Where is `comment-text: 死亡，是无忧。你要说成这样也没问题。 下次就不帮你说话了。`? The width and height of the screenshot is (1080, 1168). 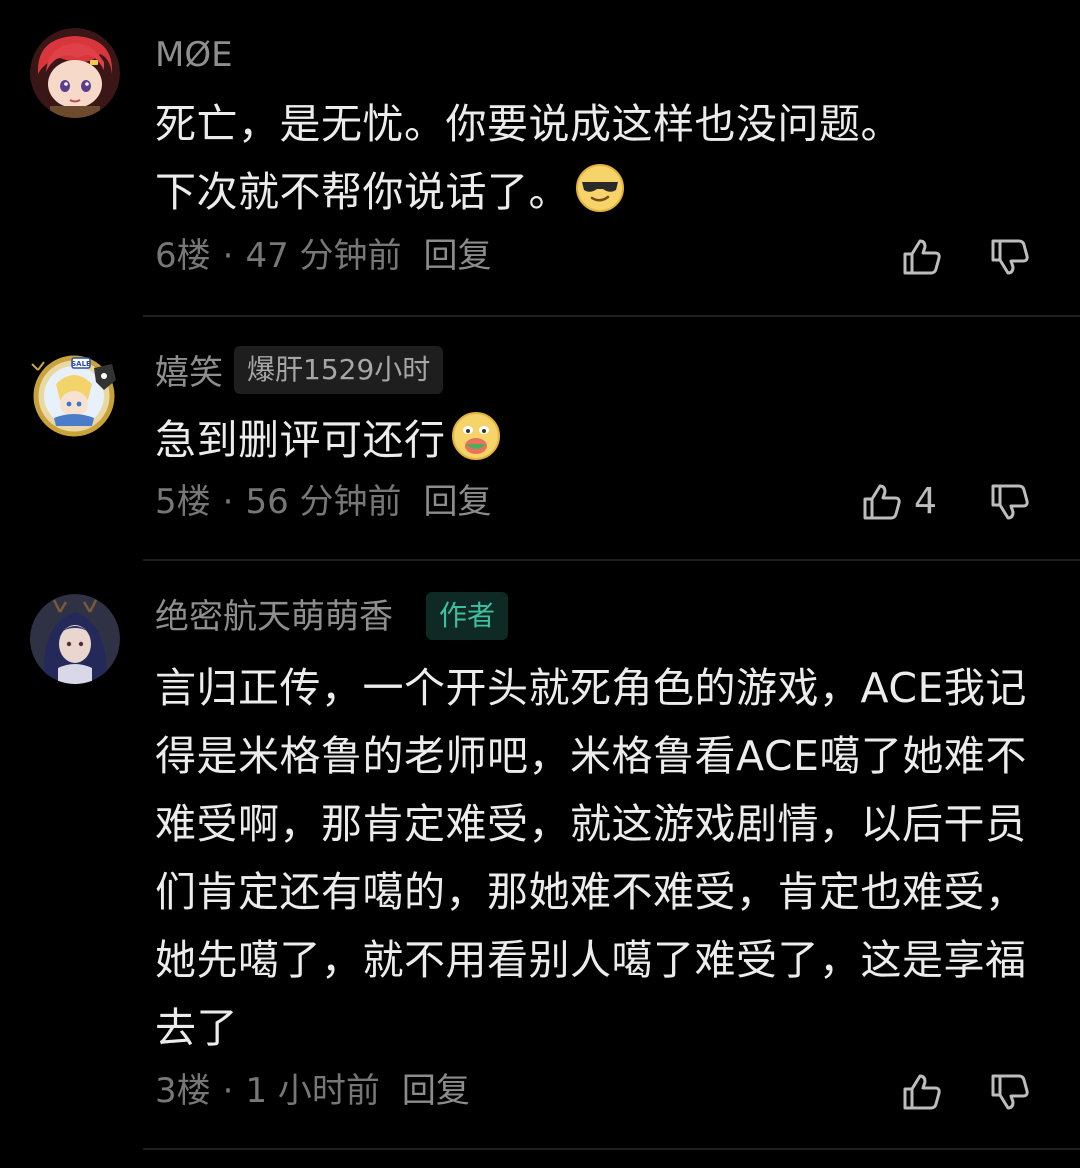
comment-text: 死亡，是无忧。你要说成这样也没问题。 下次就不帮你说话了。 is located at coordinates (528, 158).